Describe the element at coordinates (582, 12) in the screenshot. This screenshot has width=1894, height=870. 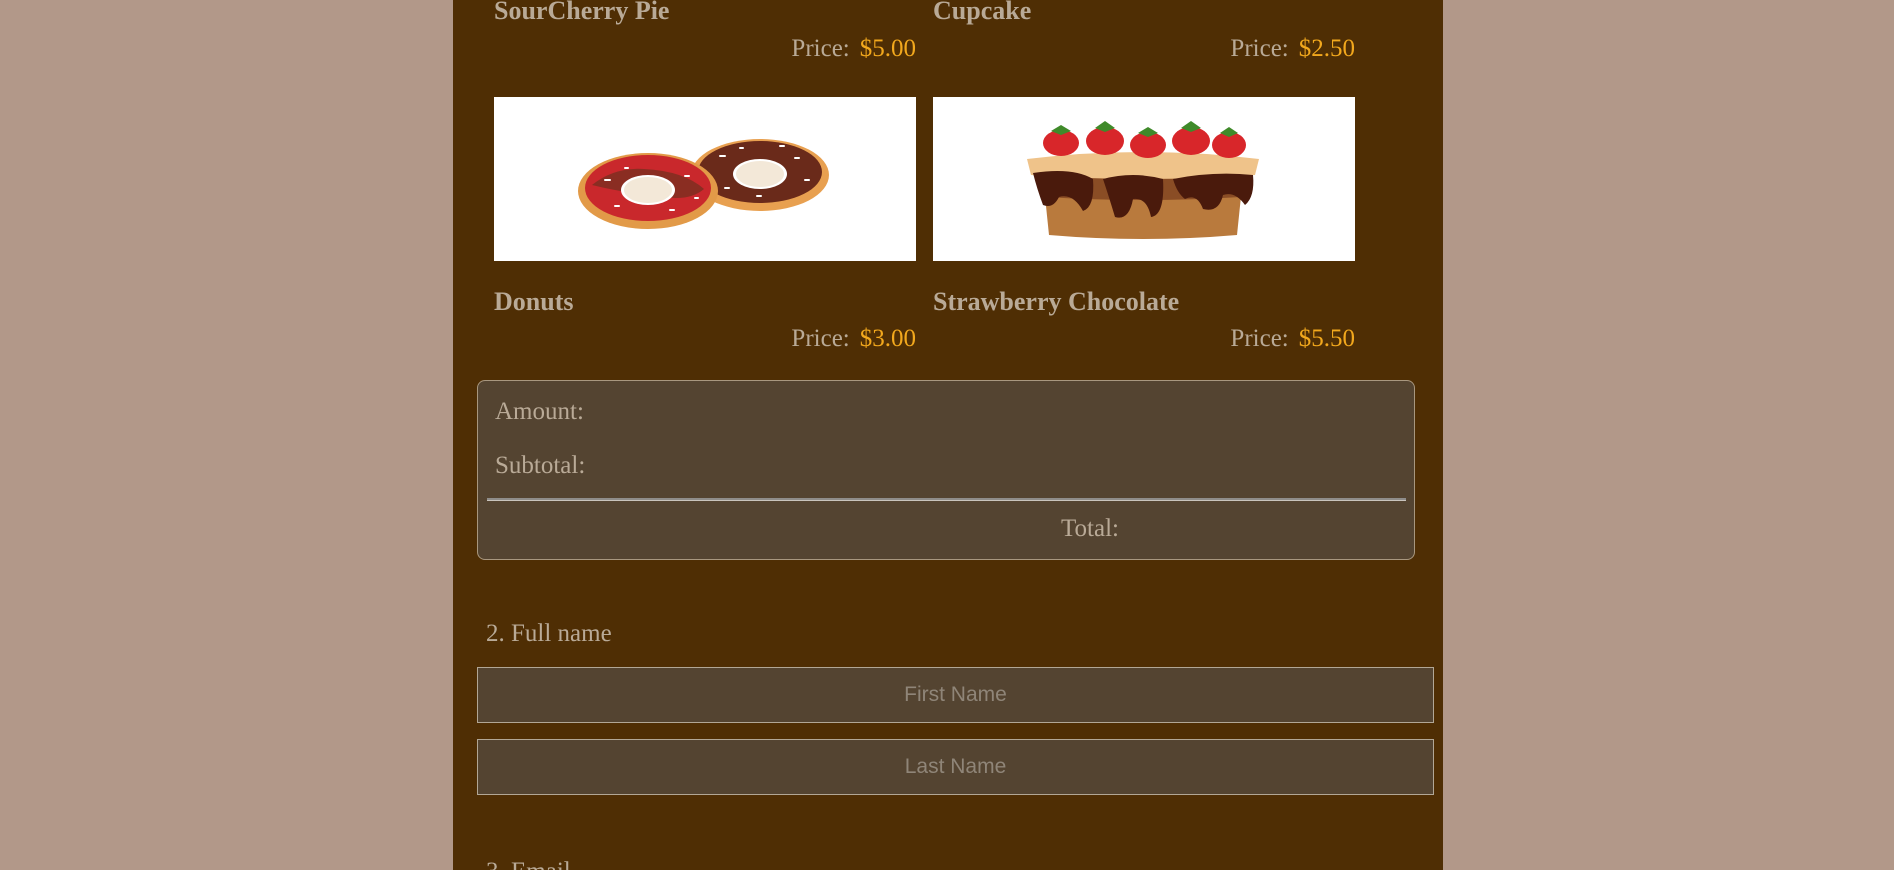
I see `product-name-sourcherry-pie: SourCherry Pie` at that location.